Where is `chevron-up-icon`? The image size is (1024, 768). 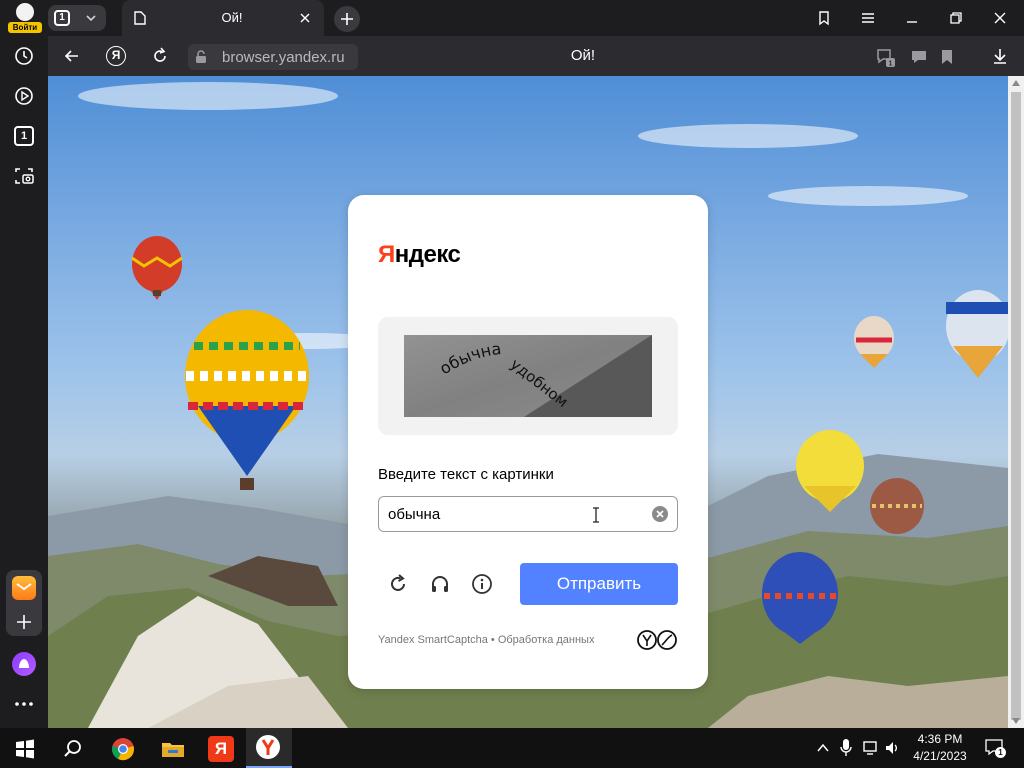 chevron-up-icon is located at coordinates (823, 748).